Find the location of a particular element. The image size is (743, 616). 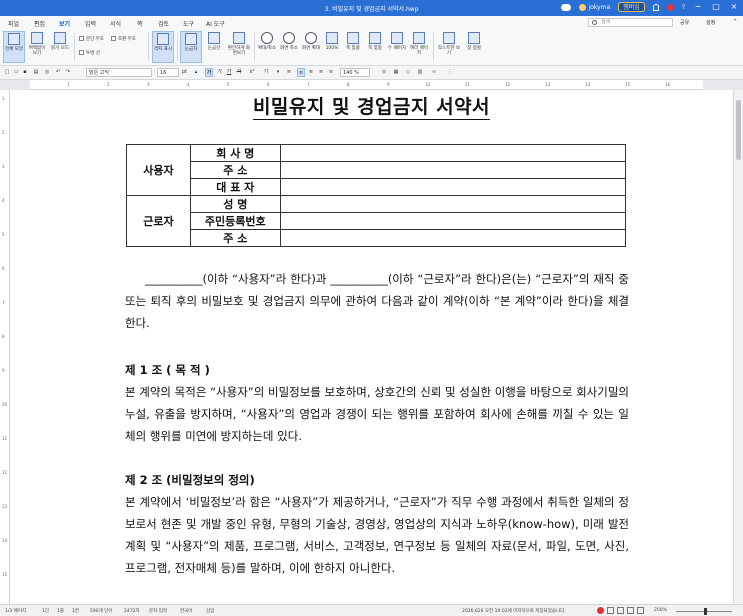

comfort-view-button: 편안하게 화면보기 is located at coordinates (239, 47).